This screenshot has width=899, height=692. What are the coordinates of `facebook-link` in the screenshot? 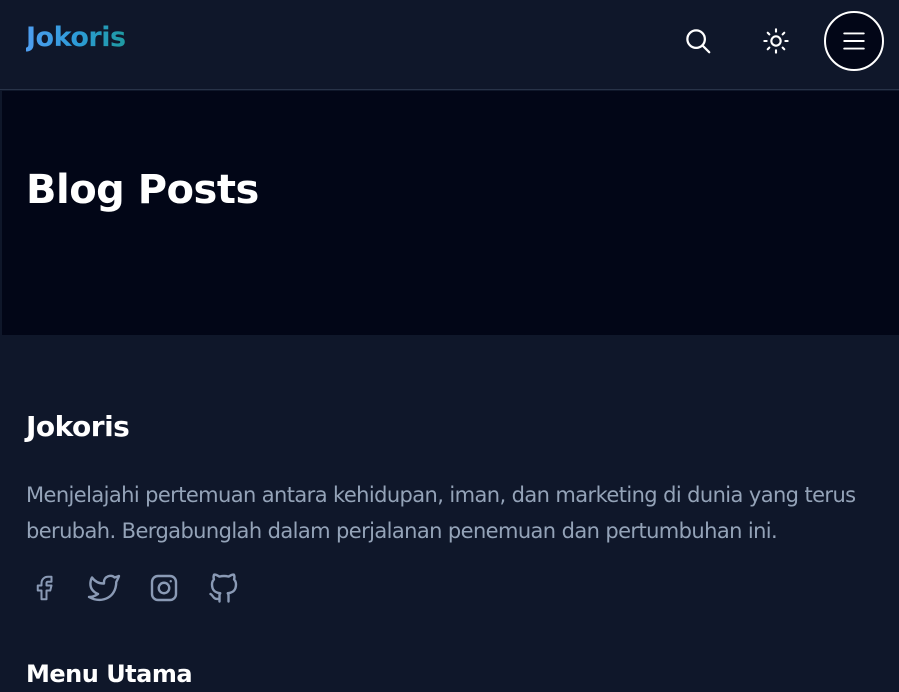 It's located at (44, 588).